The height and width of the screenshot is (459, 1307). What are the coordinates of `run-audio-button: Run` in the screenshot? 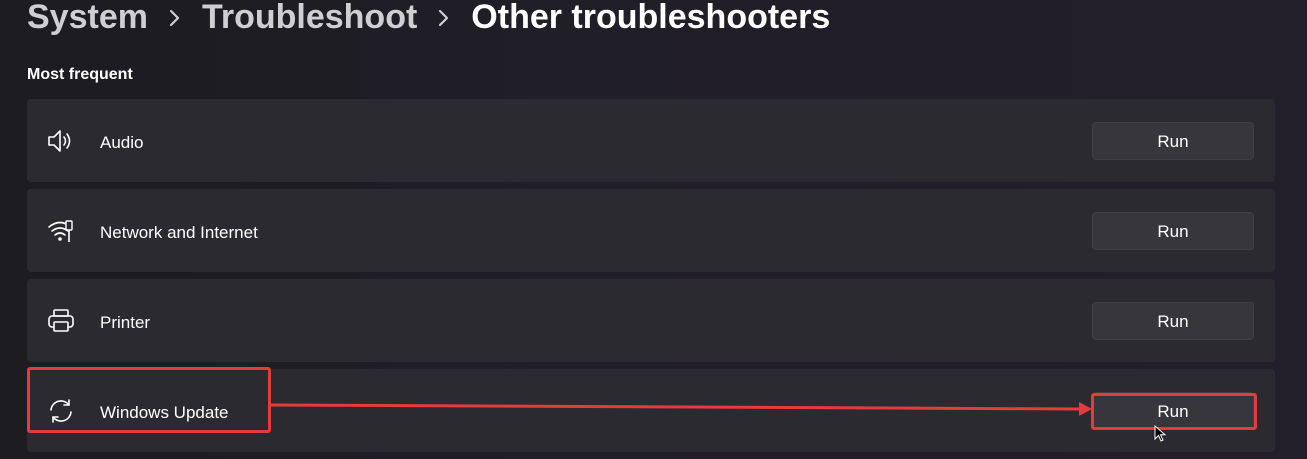 It's located at (1173, 141).